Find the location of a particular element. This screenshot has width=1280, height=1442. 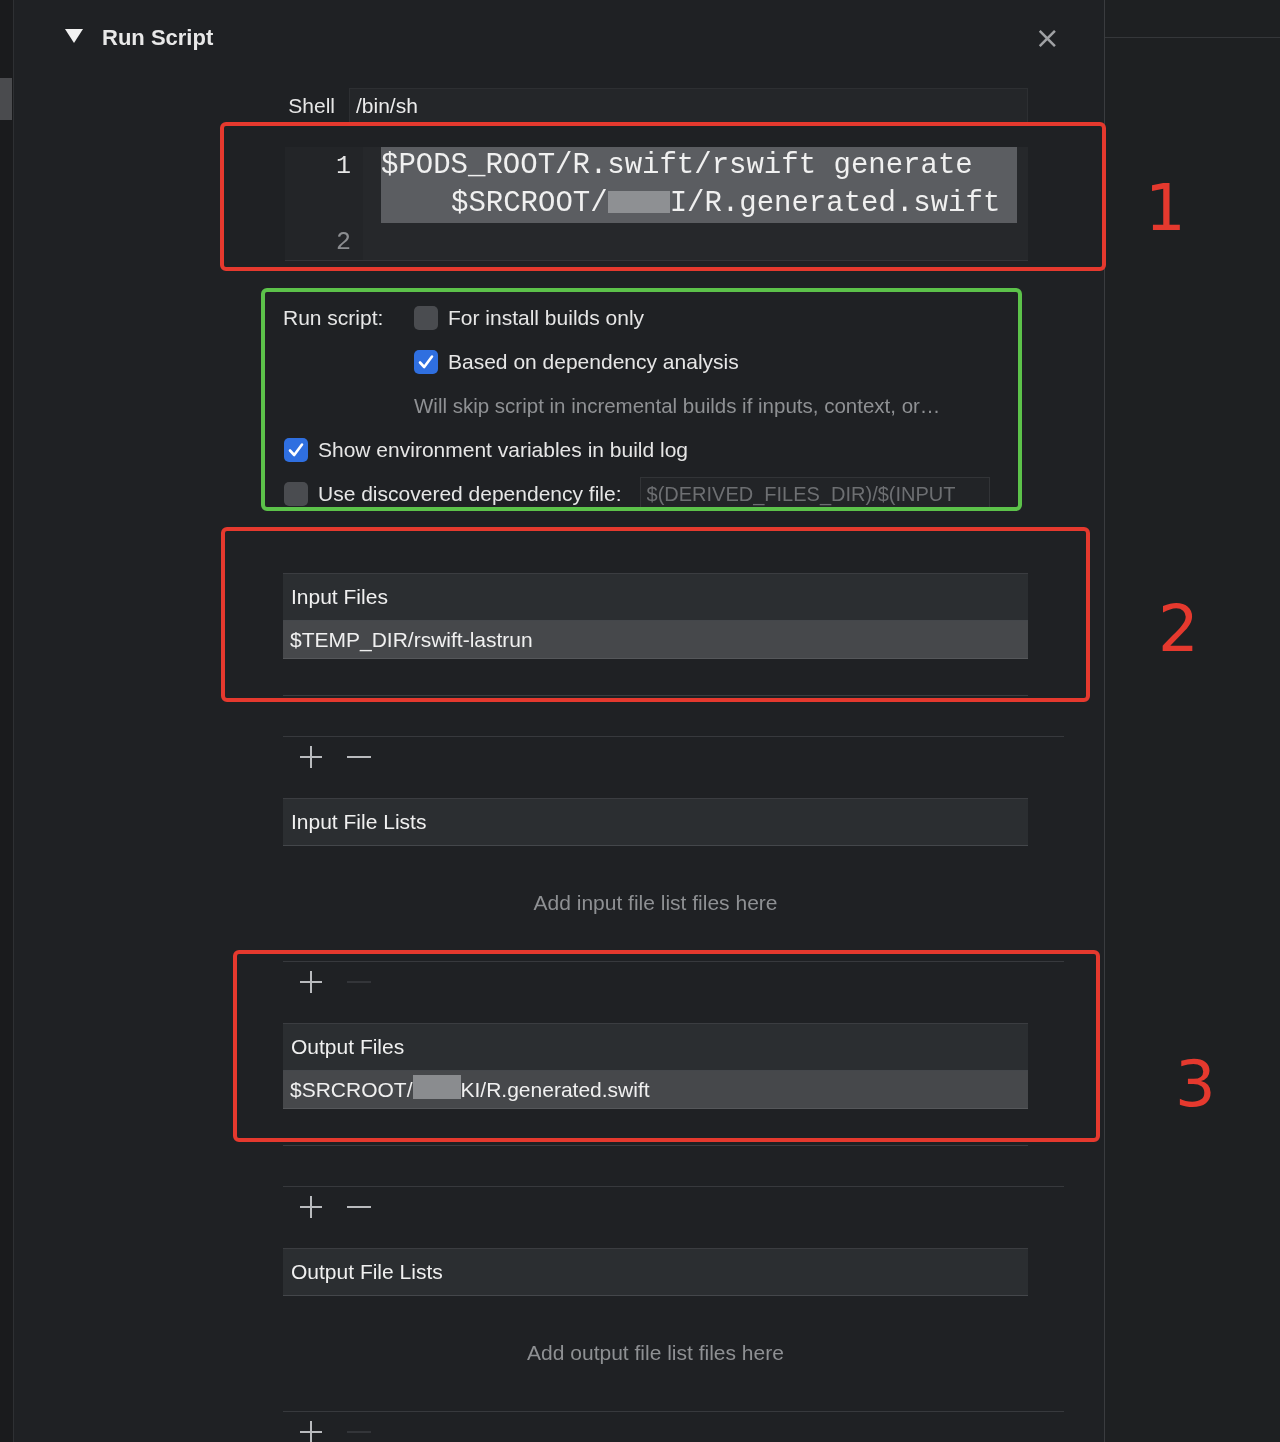

annotation-number: 3 is located at coordinates (1195, 1084).